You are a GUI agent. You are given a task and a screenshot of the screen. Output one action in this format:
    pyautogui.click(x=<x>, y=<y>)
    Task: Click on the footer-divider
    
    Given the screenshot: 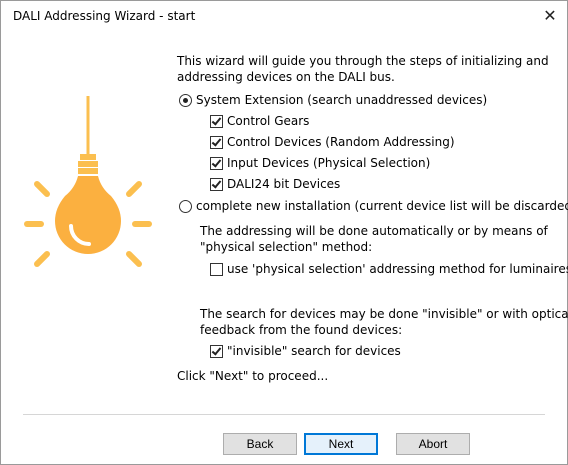 What is the action you would take?
    pyautogui.click(x=284, y=414)
    